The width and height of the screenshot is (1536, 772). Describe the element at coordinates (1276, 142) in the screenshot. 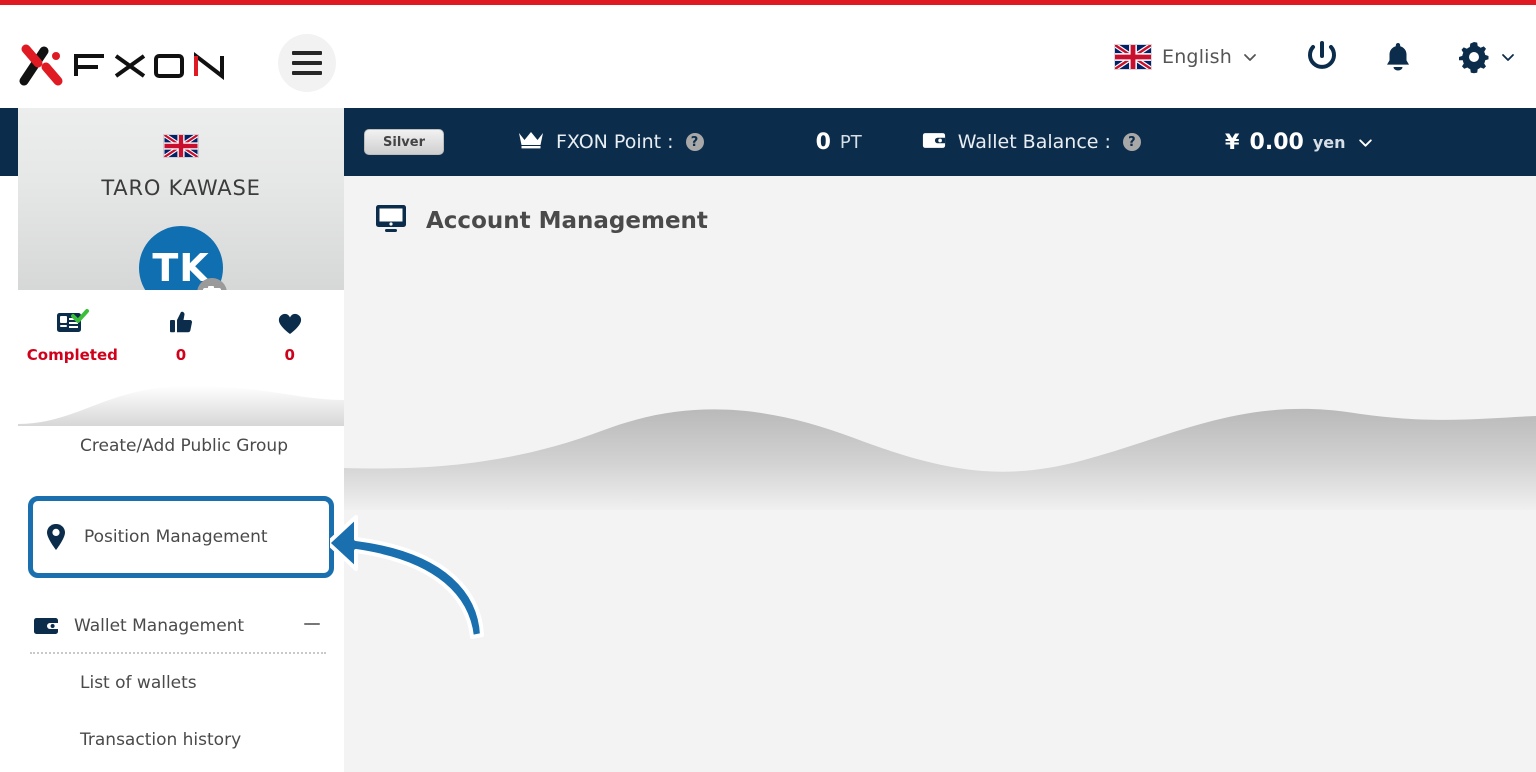

I see `wallet-balance-value: 0.00` at that location.